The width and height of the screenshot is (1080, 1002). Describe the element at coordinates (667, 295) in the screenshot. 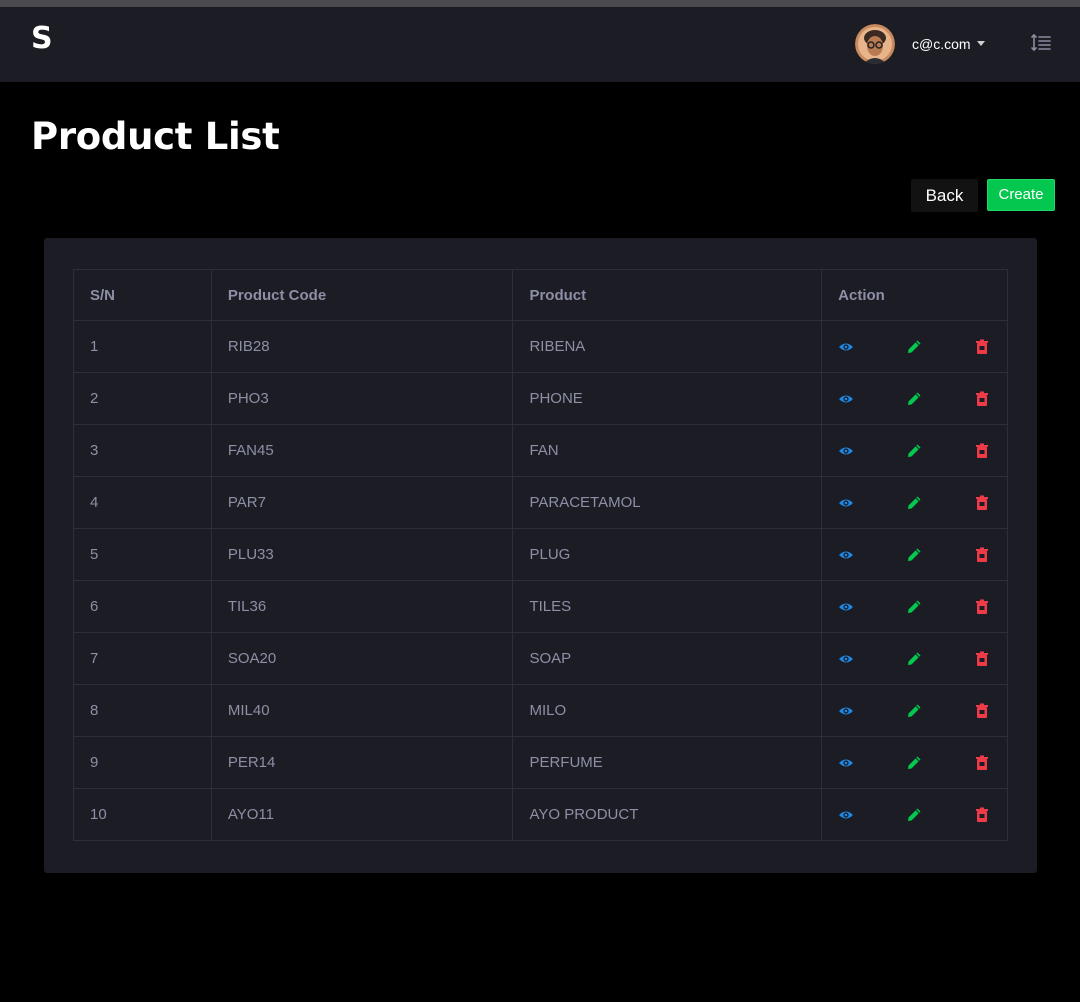

I see `header-product: Product` at that location.